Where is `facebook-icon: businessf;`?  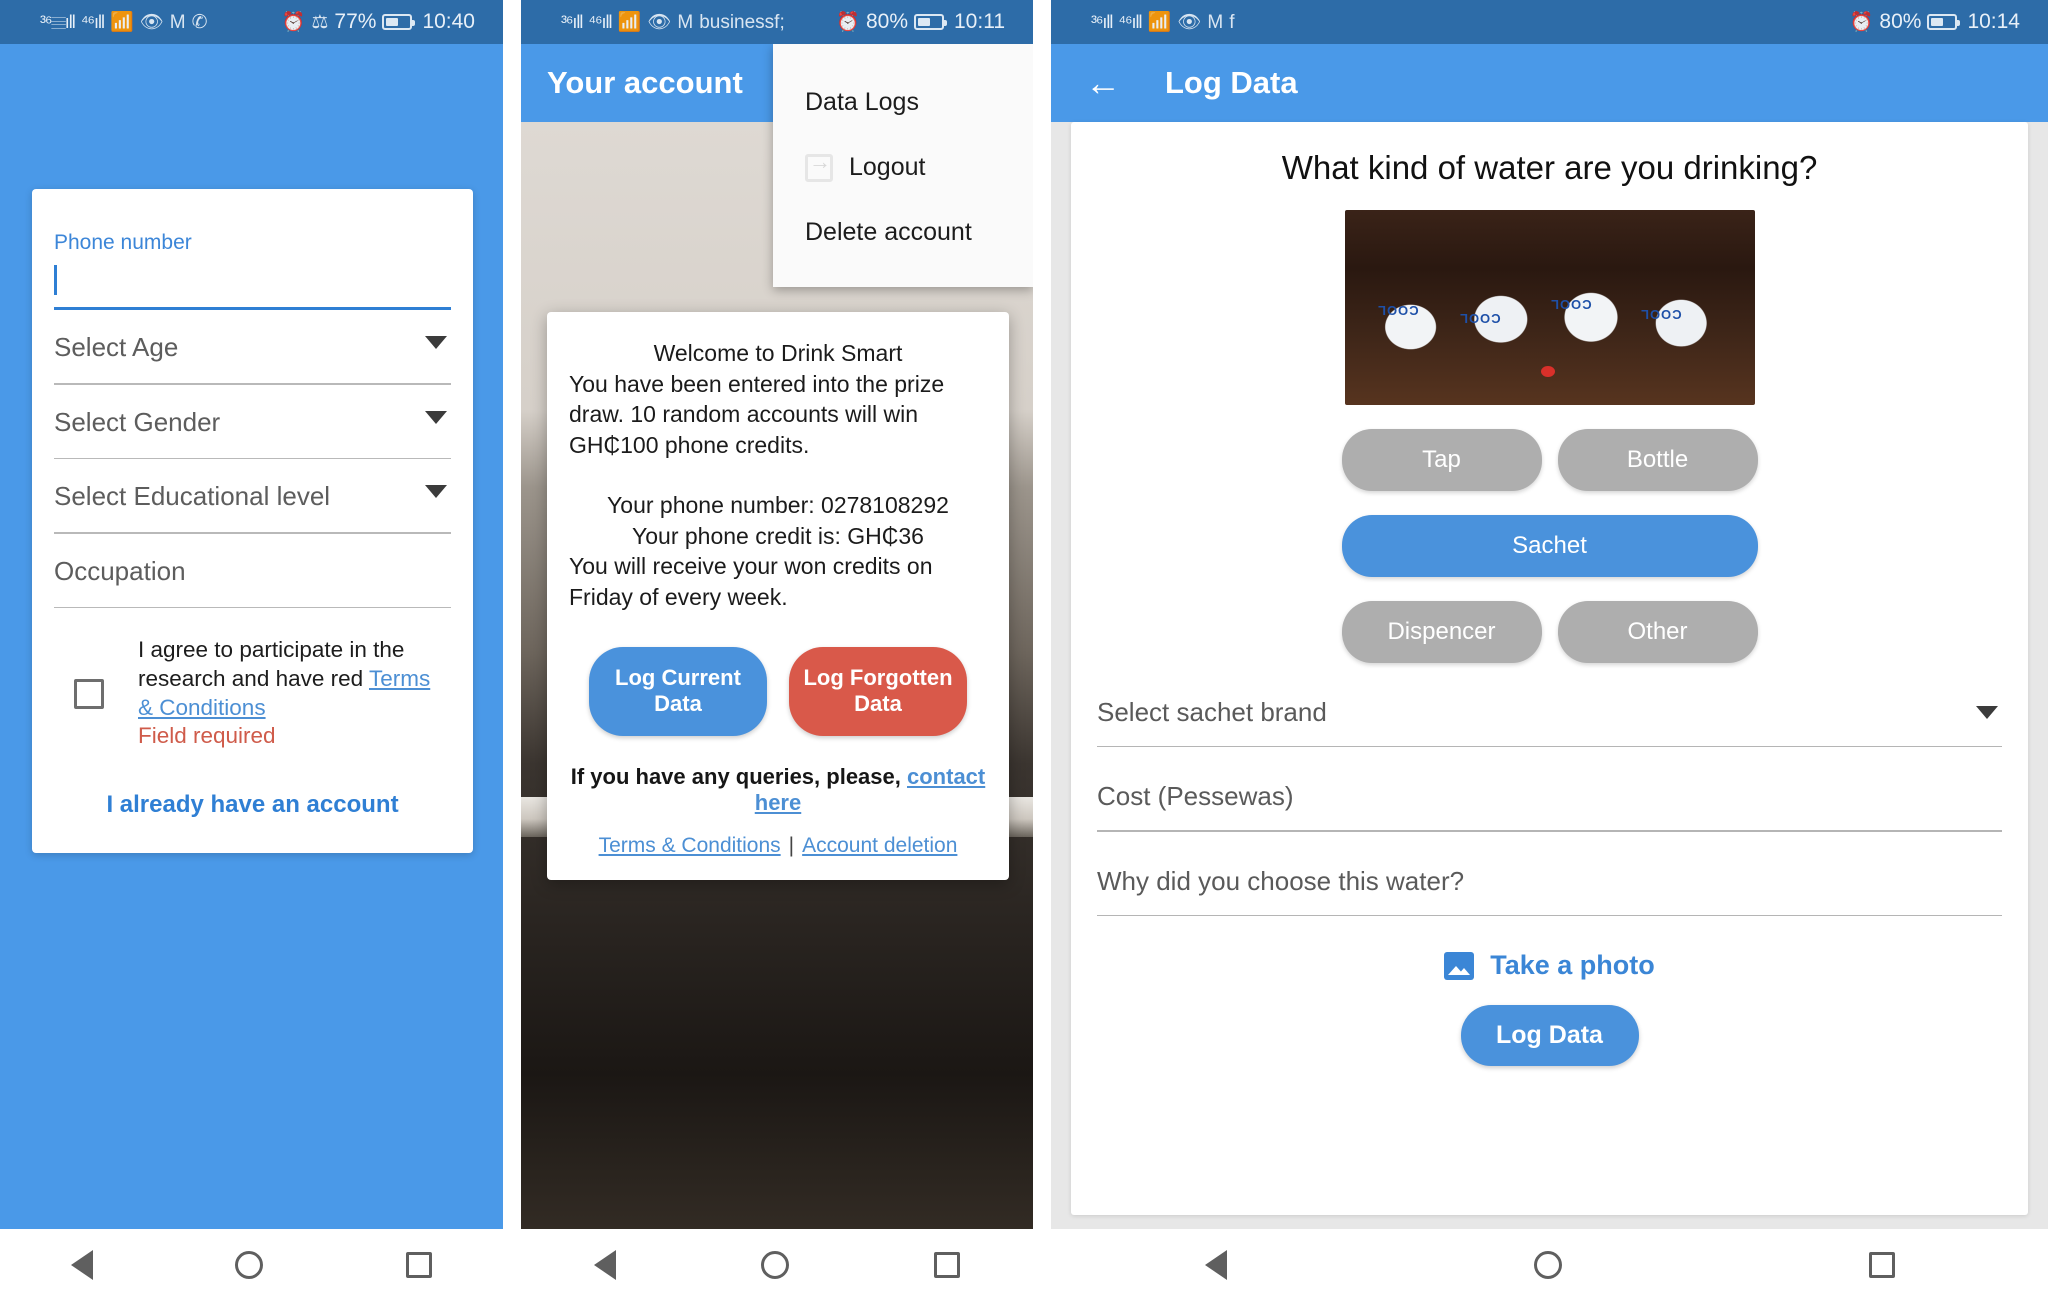 facebook-icon: businessf; is located at coordinates (742, 22).